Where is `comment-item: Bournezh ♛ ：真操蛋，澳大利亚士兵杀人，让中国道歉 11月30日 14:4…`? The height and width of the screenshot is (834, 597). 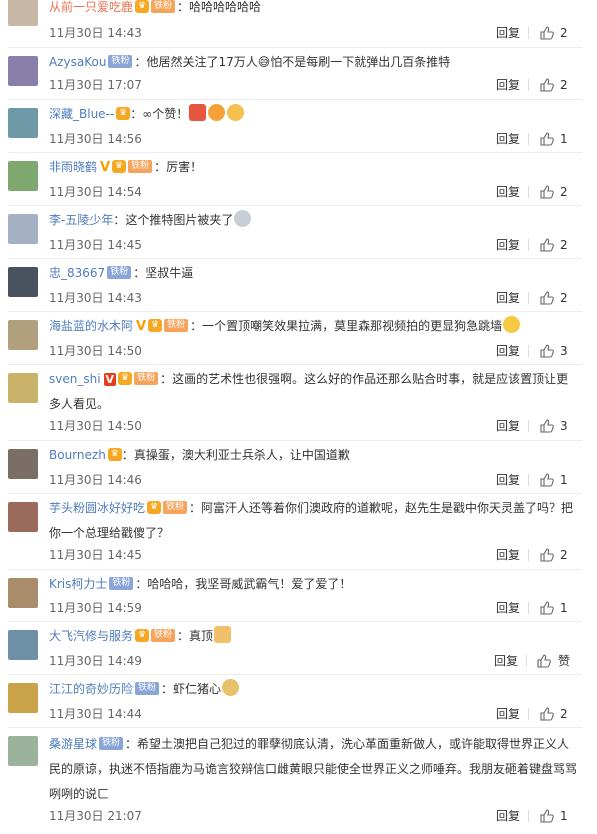
comment-item: Bournezh ♛ ：真操蛋，澳大利亚士兵杀人，让中国道歉 11月30日 14:4… is located at coordinates (295, 467).